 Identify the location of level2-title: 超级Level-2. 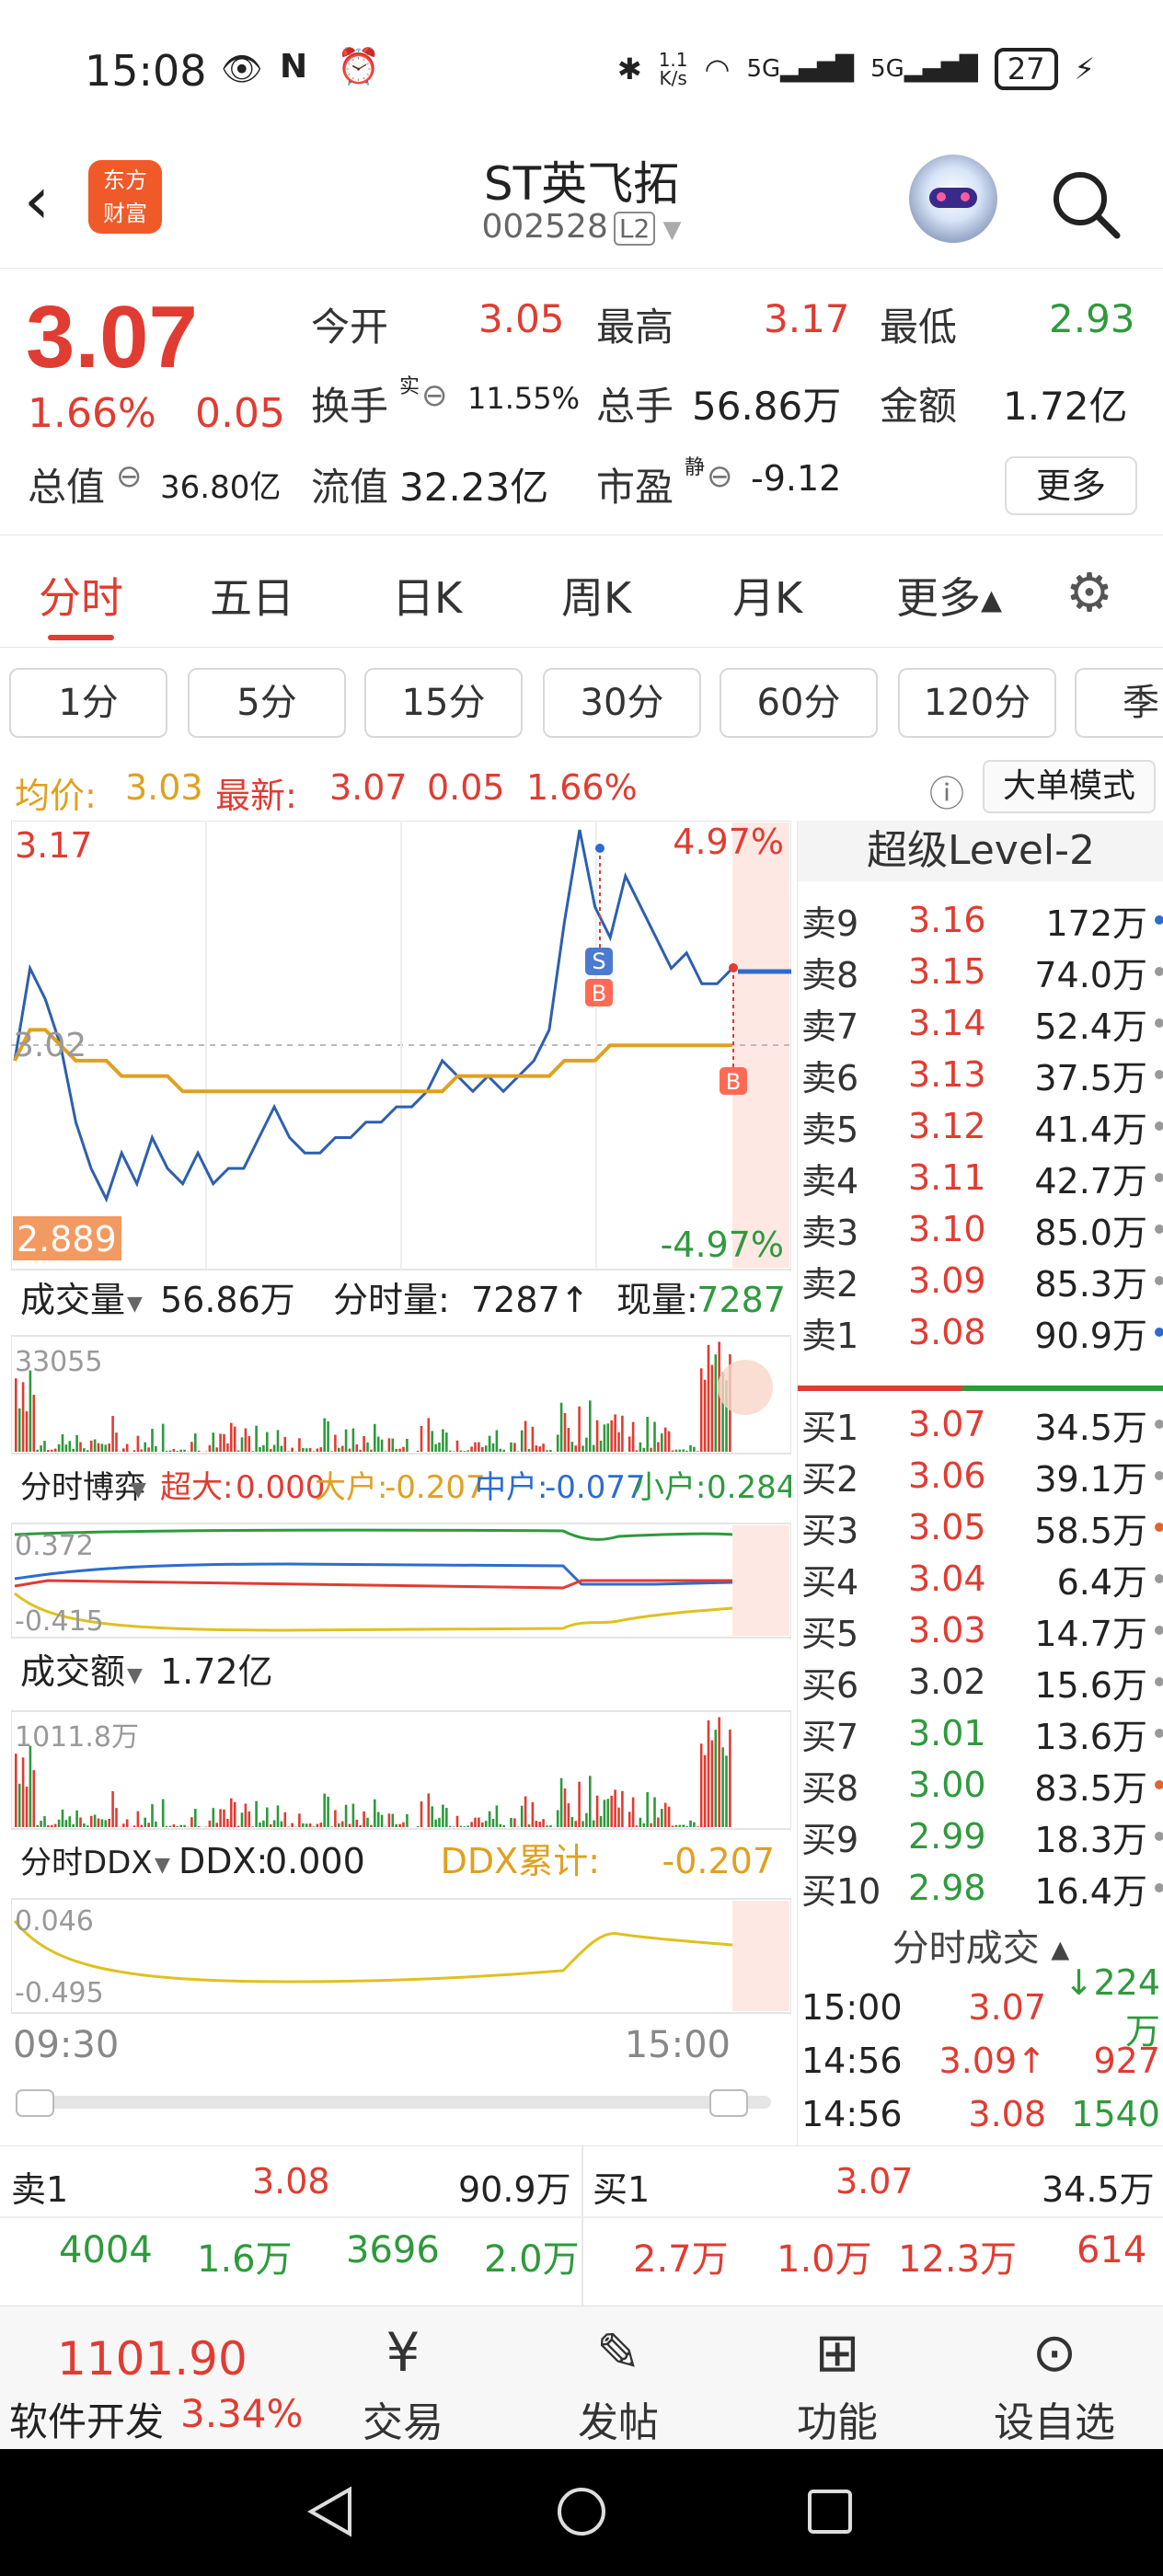
(981, 851).